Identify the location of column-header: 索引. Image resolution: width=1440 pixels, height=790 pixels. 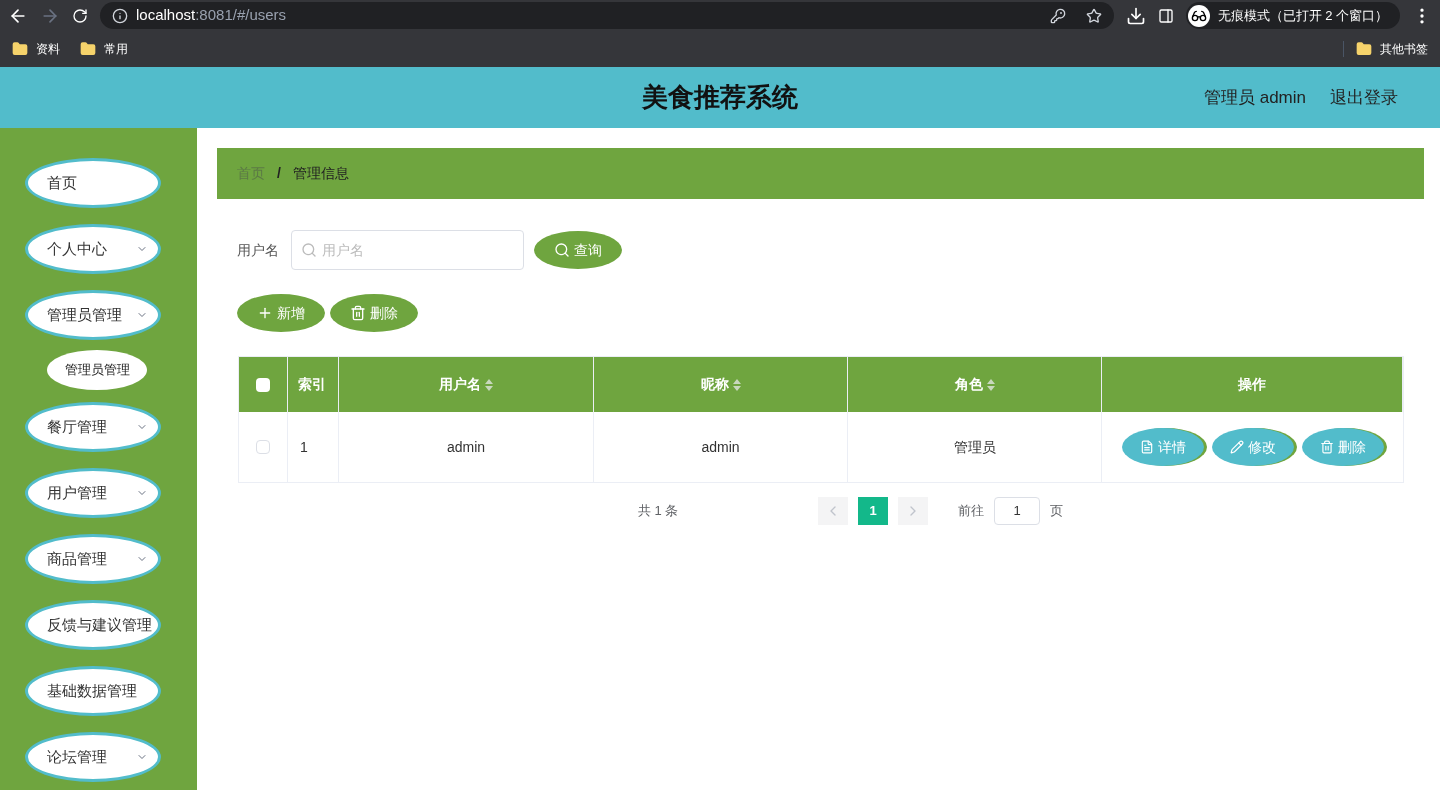
(313, 384).